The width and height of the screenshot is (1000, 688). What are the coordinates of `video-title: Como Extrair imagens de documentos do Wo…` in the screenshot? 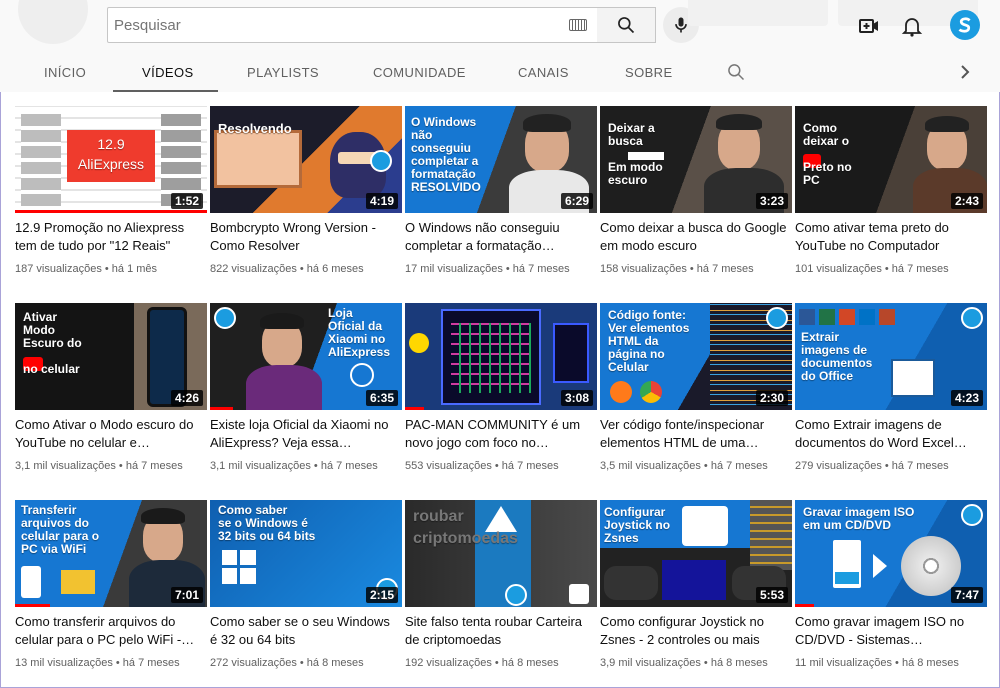 It's located at (890, 434).